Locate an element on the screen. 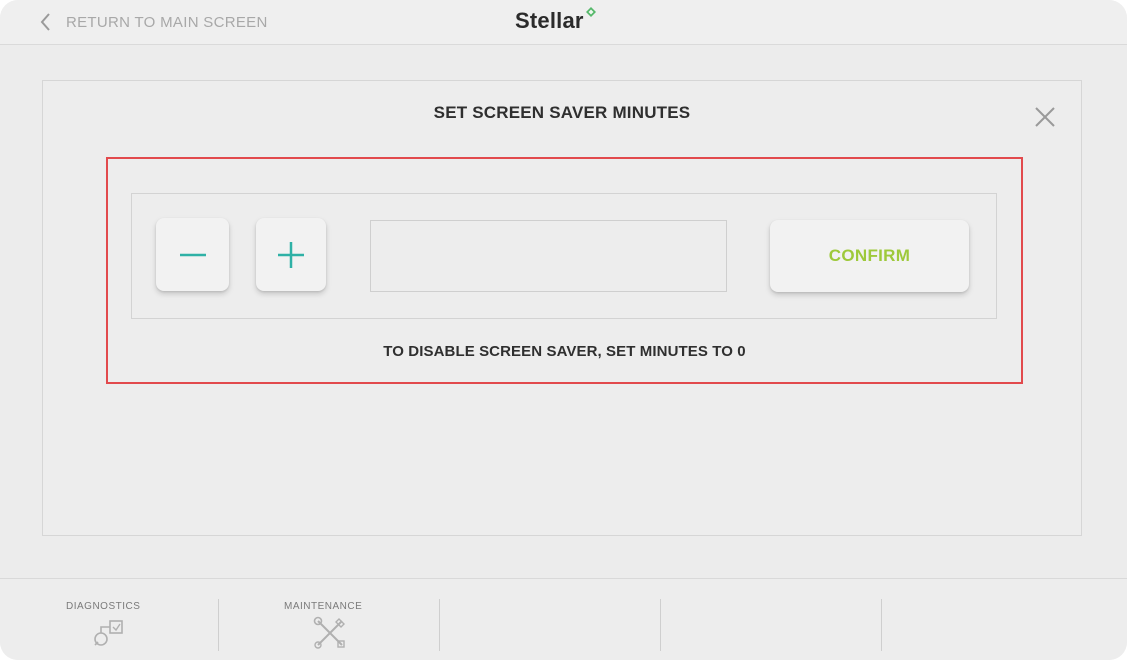 Image resolution: width=1127 pixels, height=660 pixels. brand-name: Stellar is located at coordinates (549, 20).